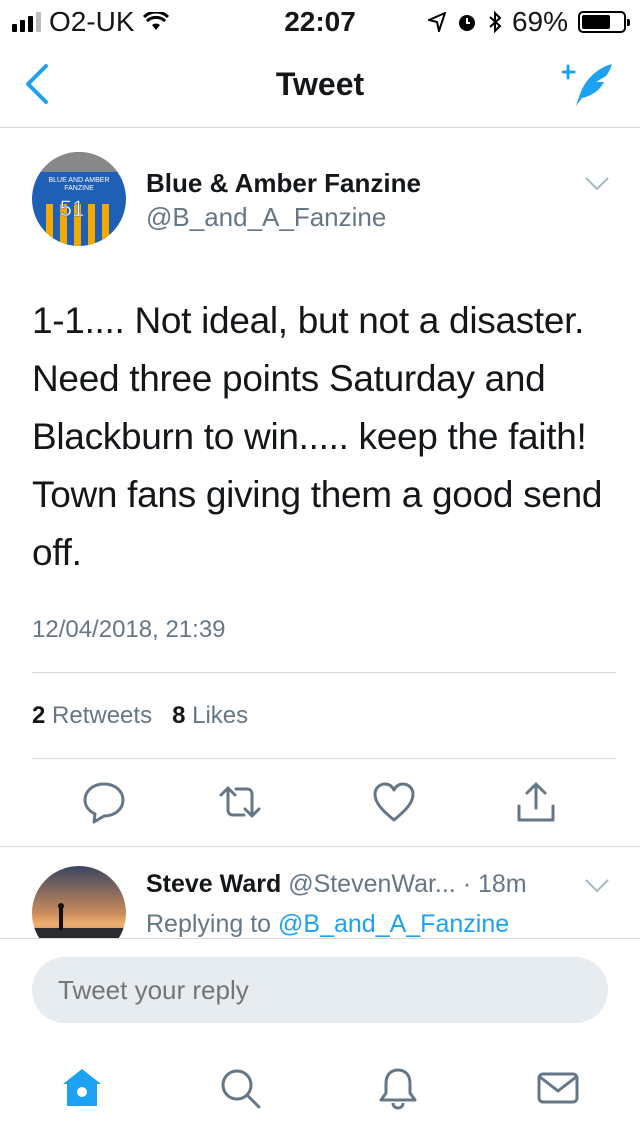  What do you see at coordinates (79, 188) in the screenshot?
I see `avatar-text-line2: FANZINE` at bounding box center [79, 188].